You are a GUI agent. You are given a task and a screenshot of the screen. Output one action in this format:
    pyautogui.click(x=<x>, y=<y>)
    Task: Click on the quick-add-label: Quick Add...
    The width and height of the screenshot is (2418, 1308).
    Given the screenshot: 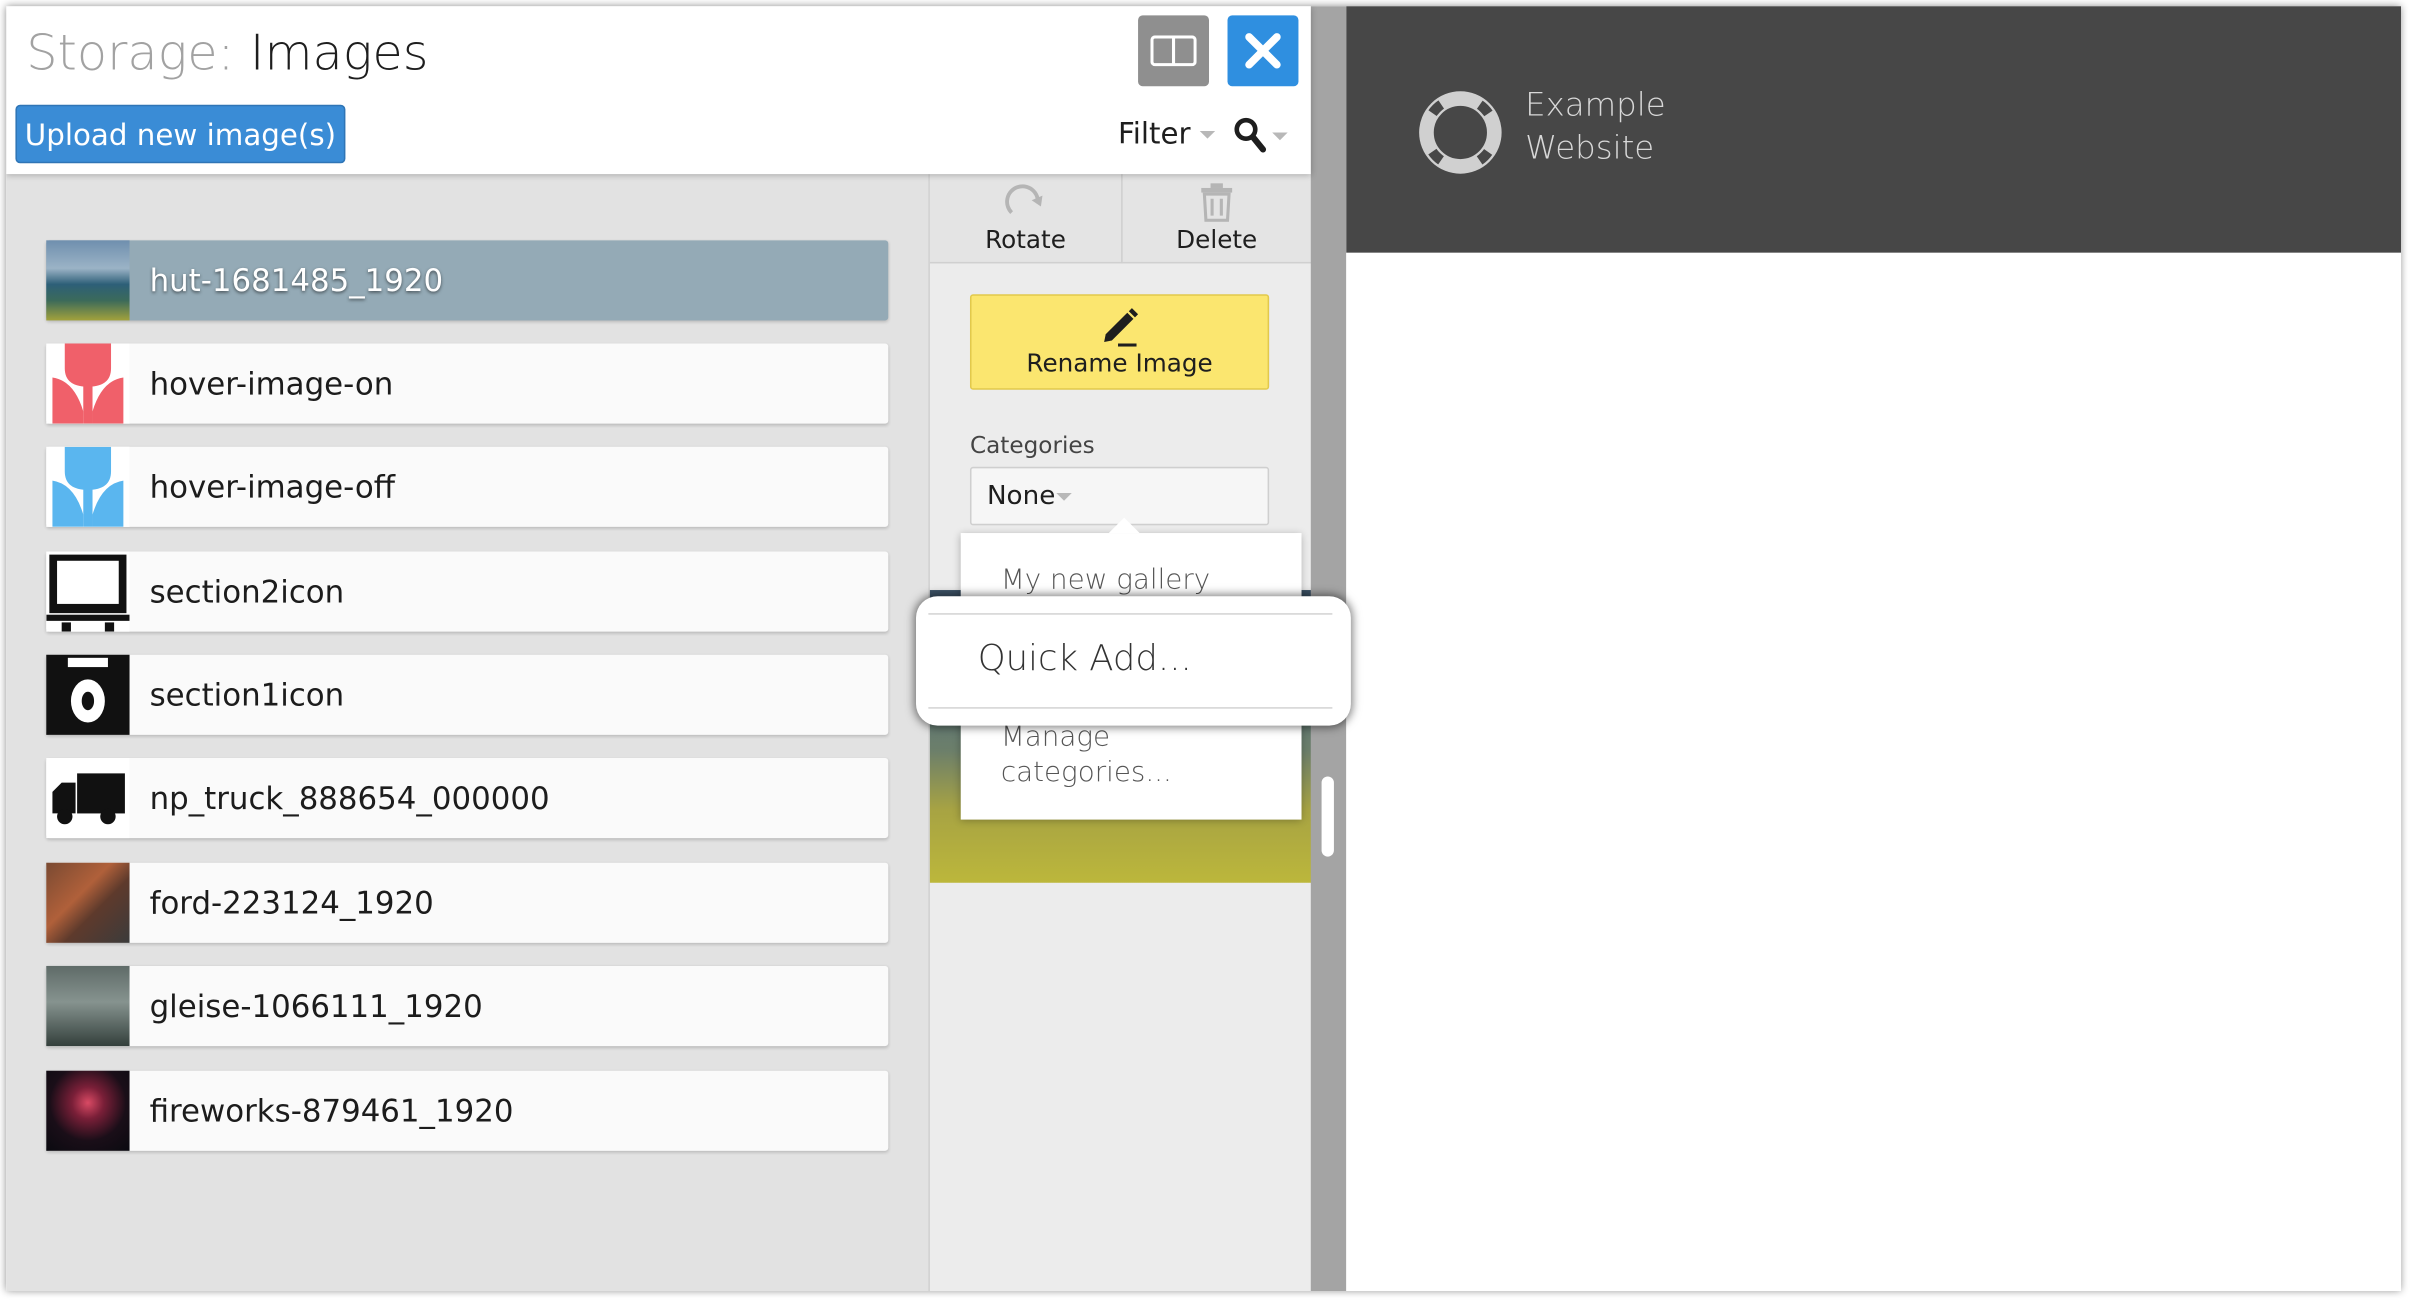 What is the action you would take?
    pyautogui.click(x=1084, y=659)
    